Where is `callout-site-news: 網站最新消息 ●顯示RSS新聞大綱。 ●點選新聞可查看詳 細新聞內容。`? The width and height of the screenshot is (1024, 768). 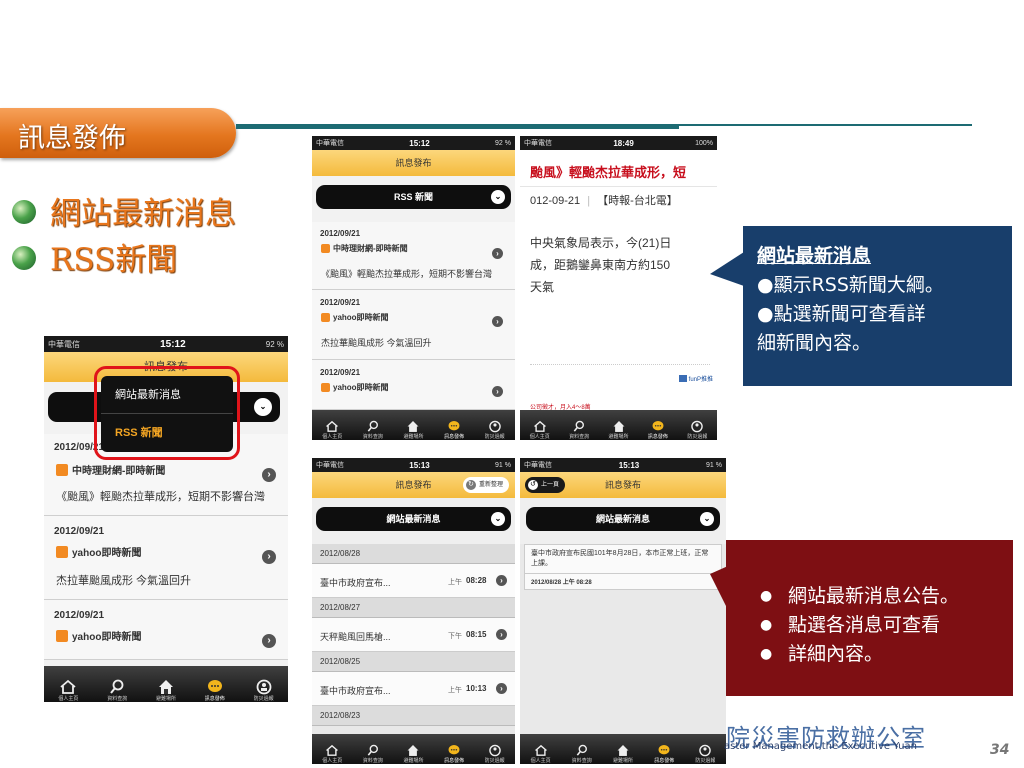 callout-site-news: 網站最新消息 ●顯示RSS新聞大綱。 ●點選新聞可查看詳 細新聞內容。 is located at coordinates (877, 306).